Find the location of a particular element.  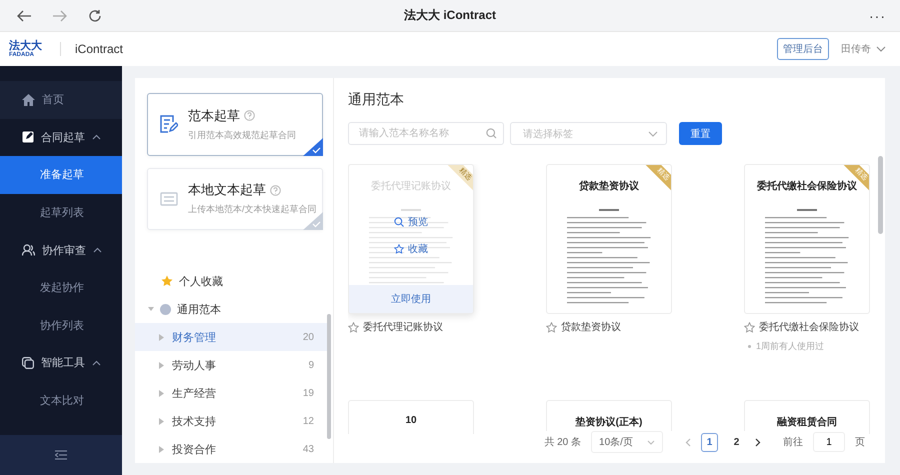

copy-icon is located at coordinates (28, 362).